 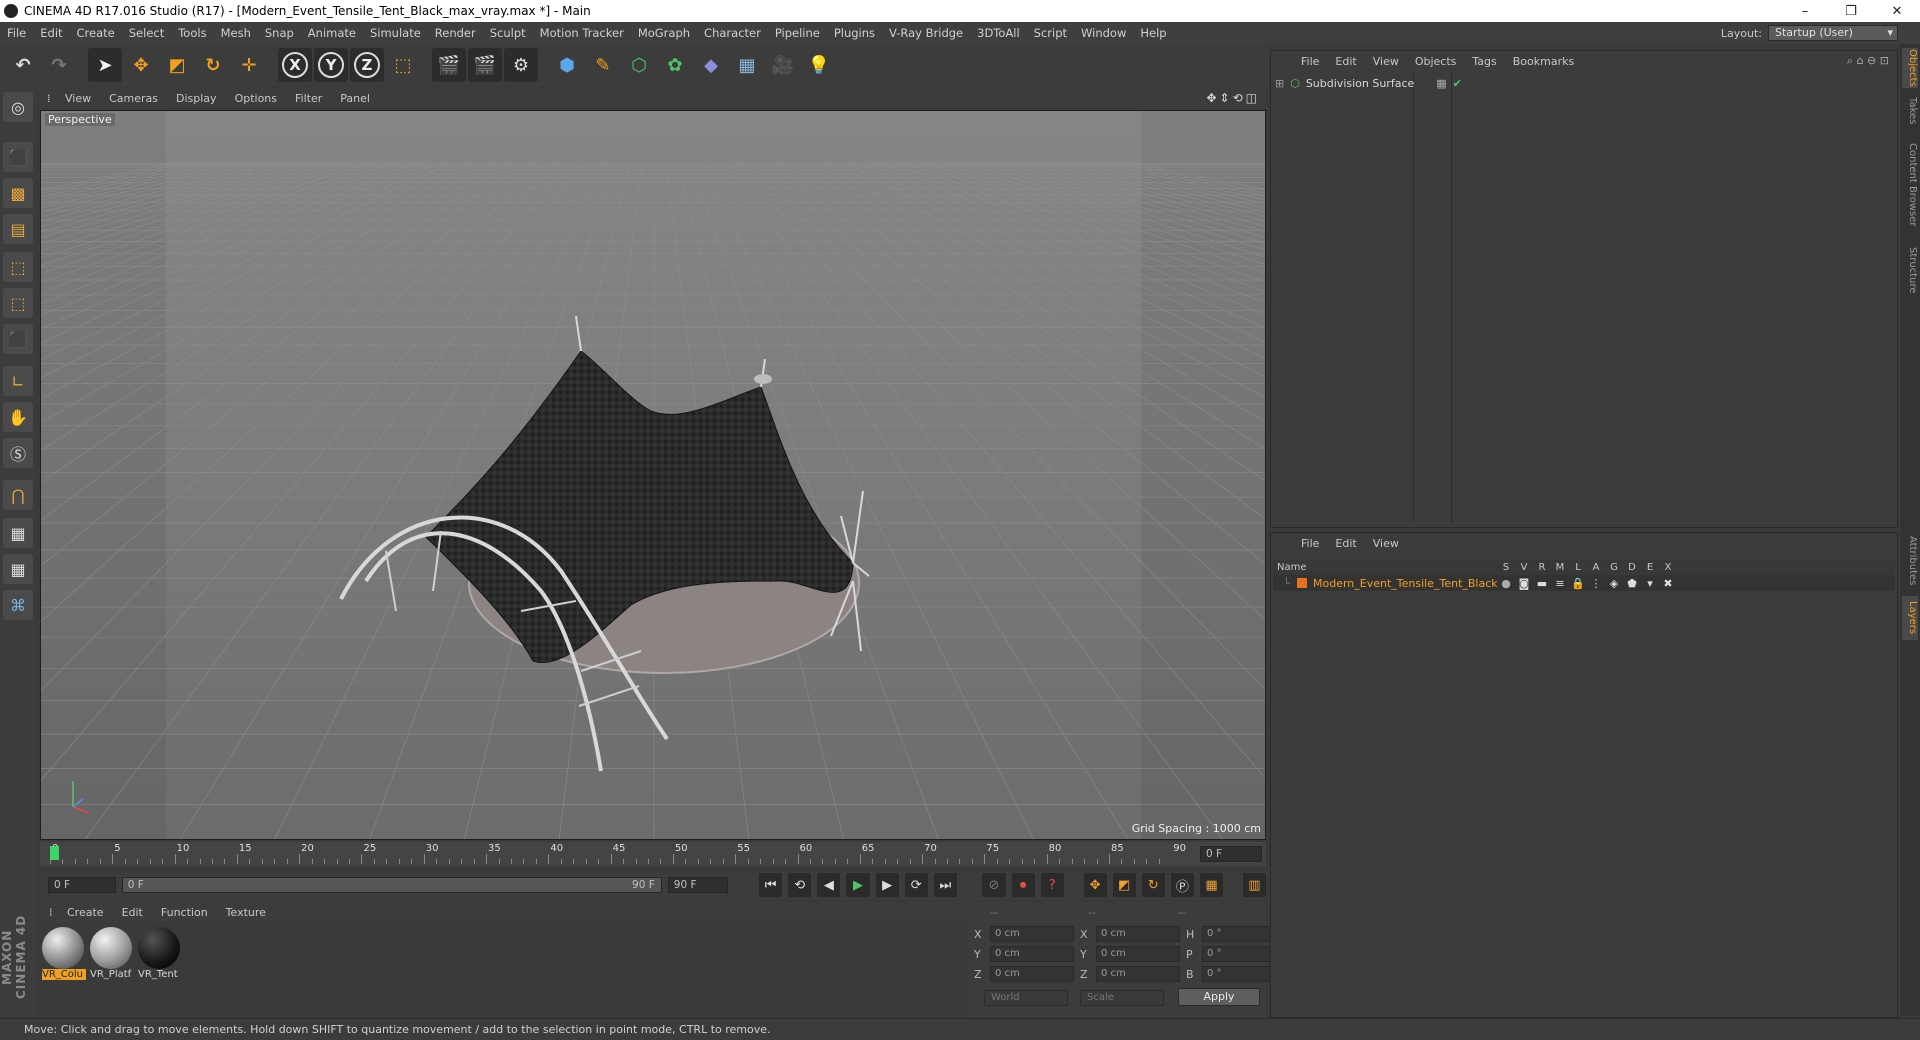 I want to click on menu-motion-tracker: Motion Tracker, so click(x=582, y=33).